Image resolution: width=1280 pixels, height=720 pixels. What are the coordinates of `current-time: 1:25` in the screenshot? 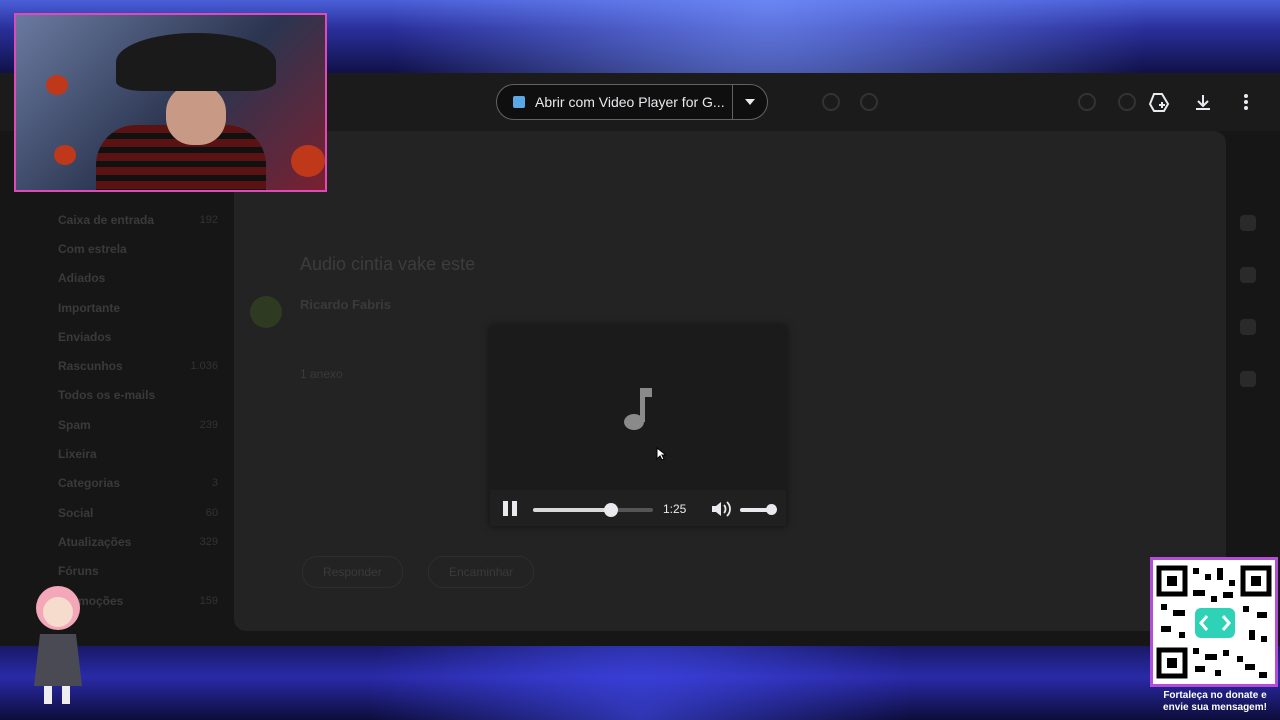 It's located at (675, 509).